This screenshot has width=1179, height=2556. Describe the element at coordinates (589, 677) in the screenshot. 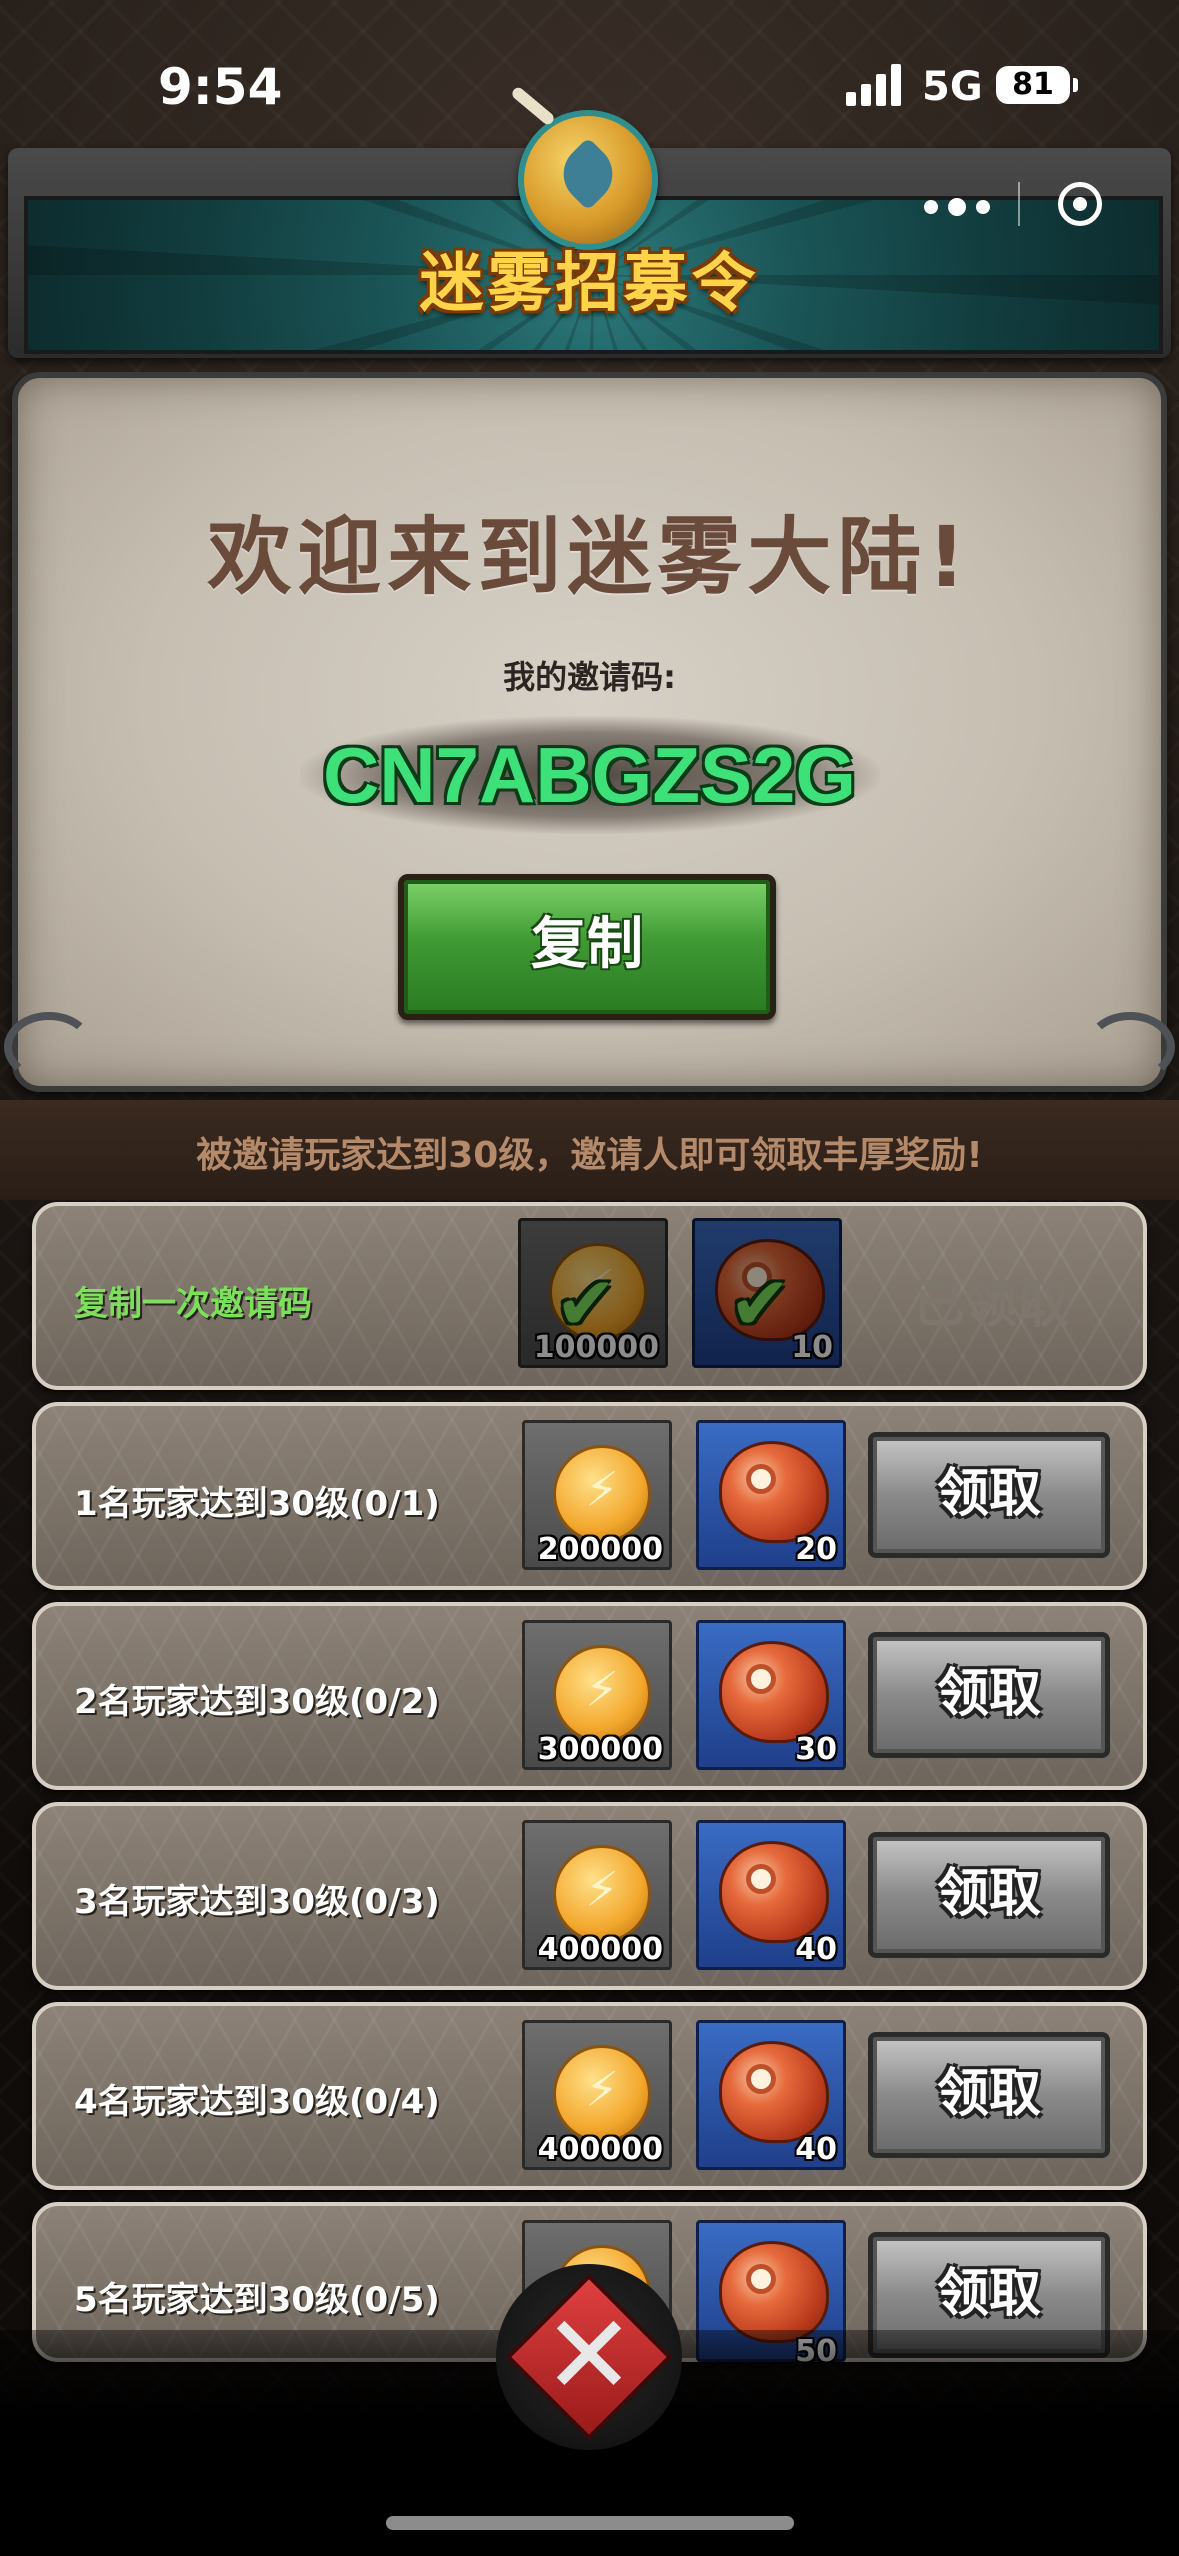

I see `invite-code-label: 我的邀请码:` at that location.